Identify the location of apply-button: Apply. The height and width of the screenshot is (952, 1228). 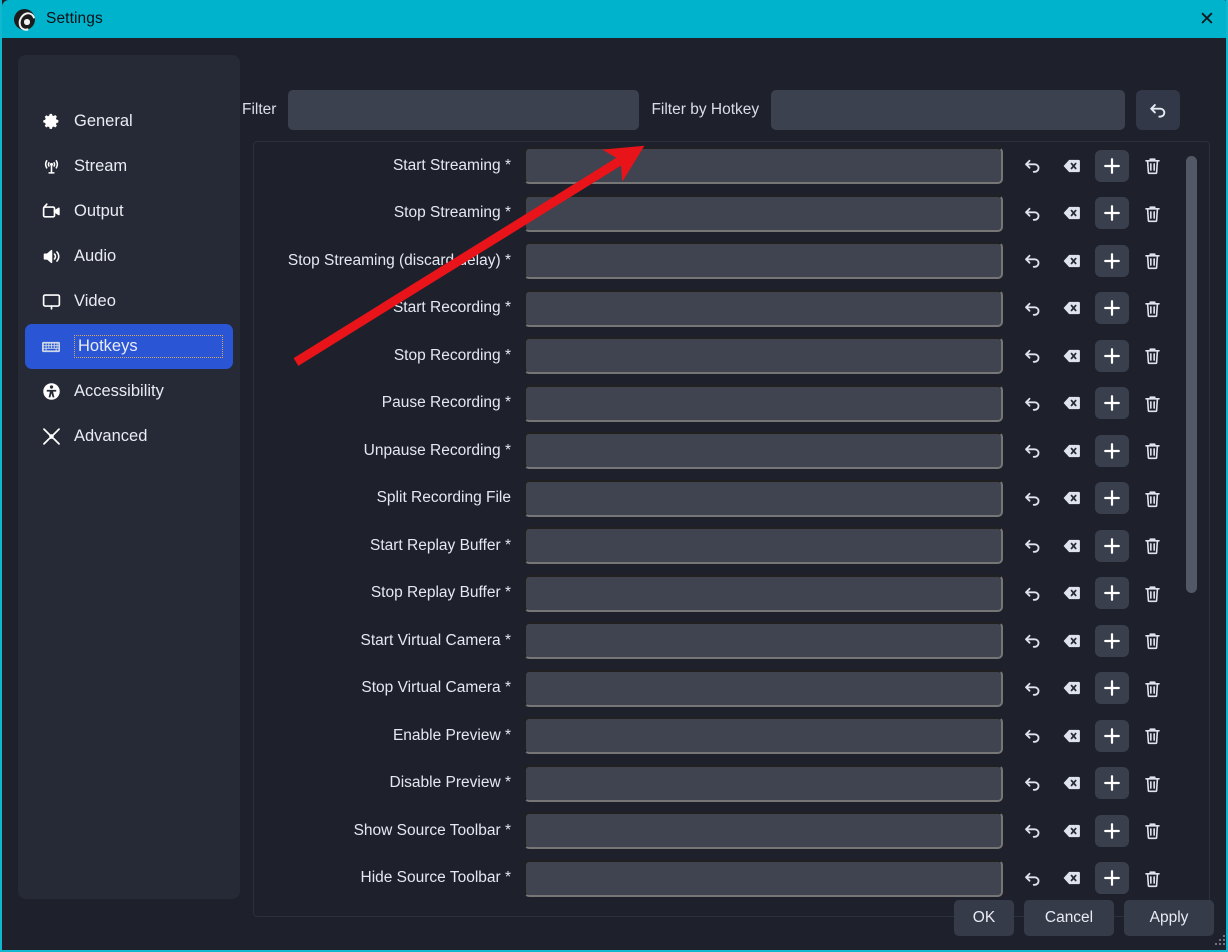
(1169, 918).